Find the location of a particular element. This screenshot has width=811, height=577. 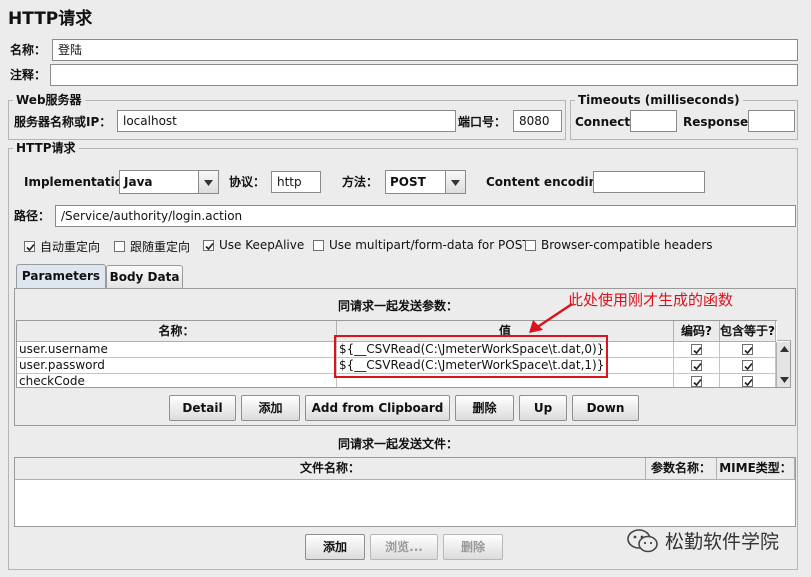

server-label: 服务器名称或IP： is located at coordinates (63, 122).